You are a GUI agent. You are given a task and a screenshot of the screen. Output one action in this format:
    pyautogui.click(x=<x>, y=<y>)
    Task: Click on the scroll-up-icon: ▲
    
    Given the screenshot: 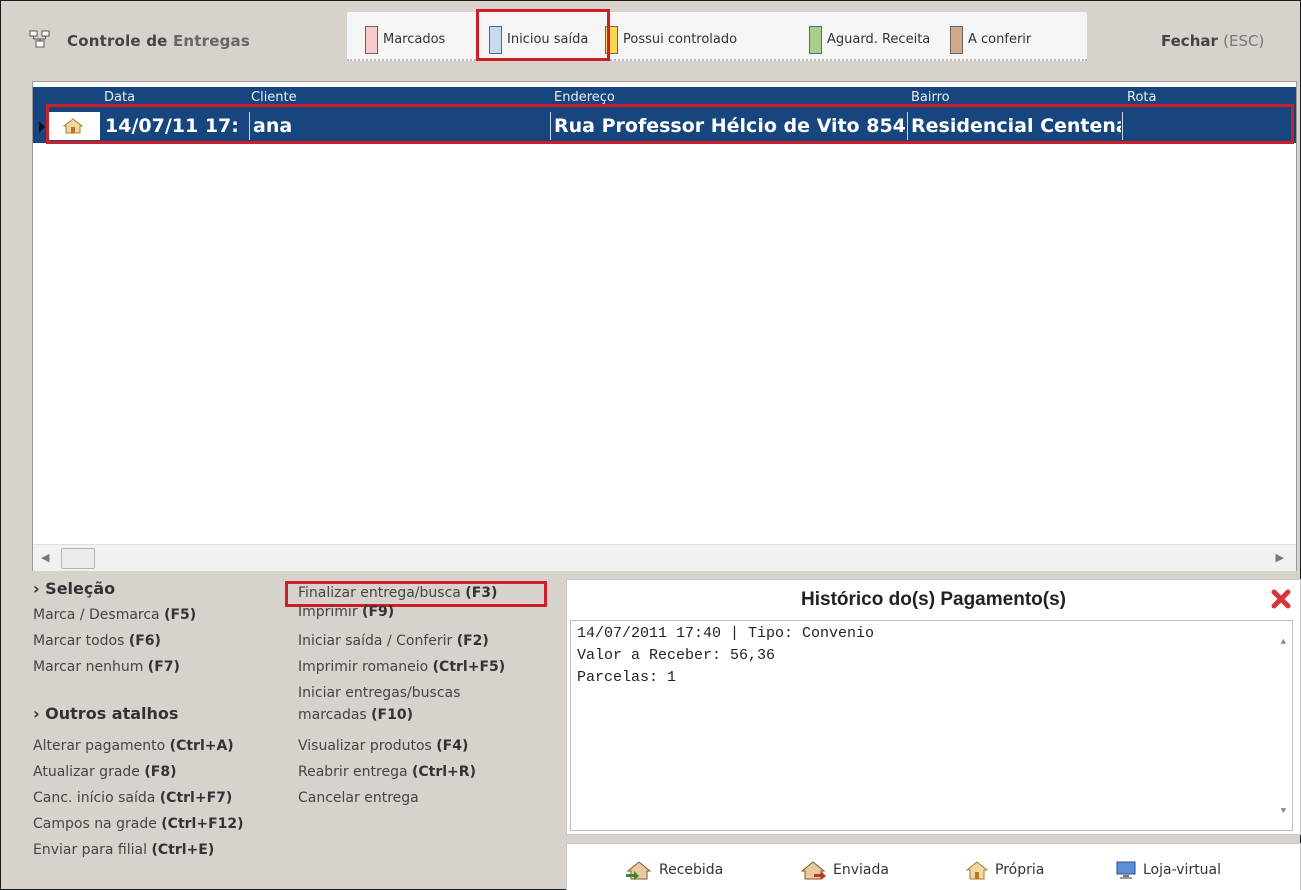 What is the action you would take?
    pyautogui.click(x=1283, y=642)
    